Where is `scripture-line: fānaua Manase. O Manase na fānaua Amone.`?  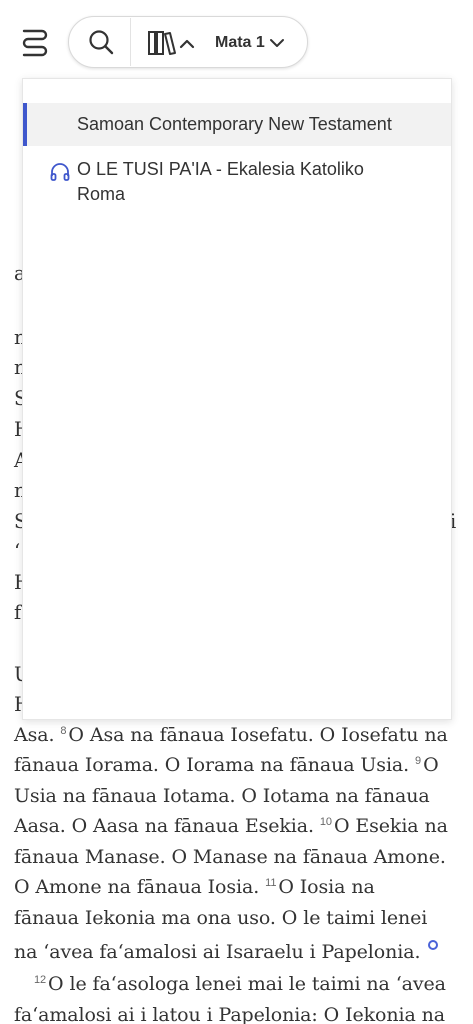
scripture-line: fānaua Manase. O Manase na fānaua Amone. is located at coordinates (230, 857).